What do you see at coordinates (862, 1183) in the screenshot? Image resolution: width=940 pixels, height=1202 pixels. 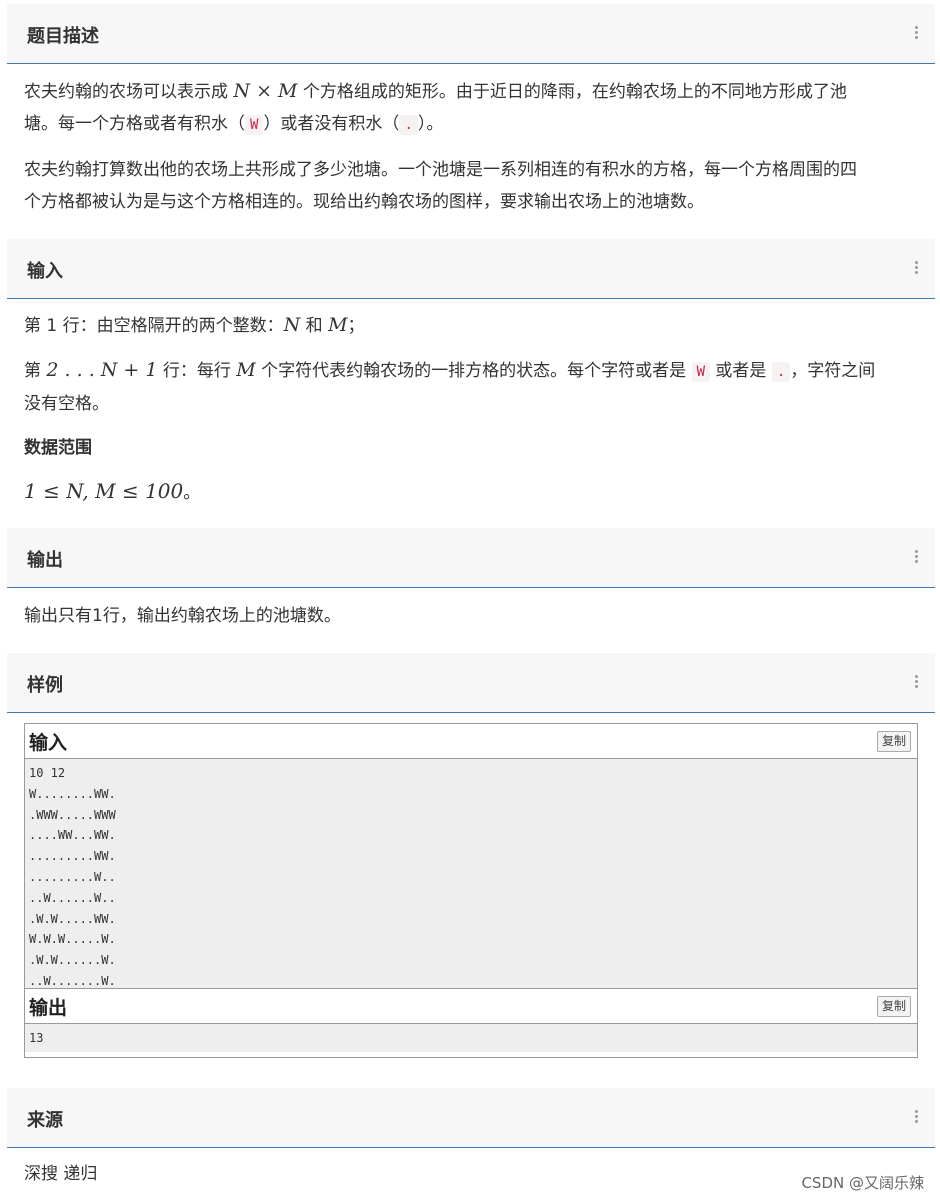 I see `csdn-watermark: CSDN @又阔乐辣` at bounding box center [862, 1183].